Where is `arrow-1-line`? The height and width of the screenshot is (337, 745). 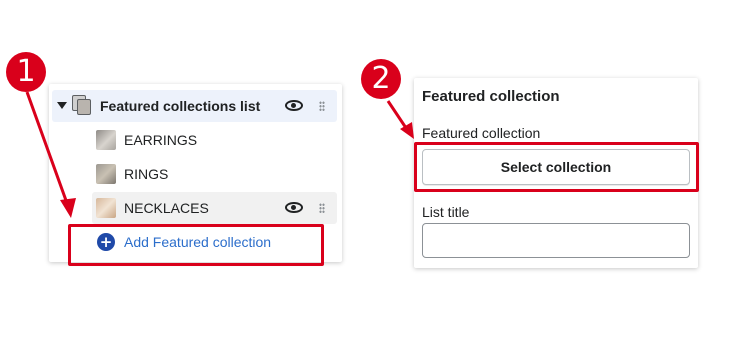
arrow-1-line is located at coordinates (47, 149).